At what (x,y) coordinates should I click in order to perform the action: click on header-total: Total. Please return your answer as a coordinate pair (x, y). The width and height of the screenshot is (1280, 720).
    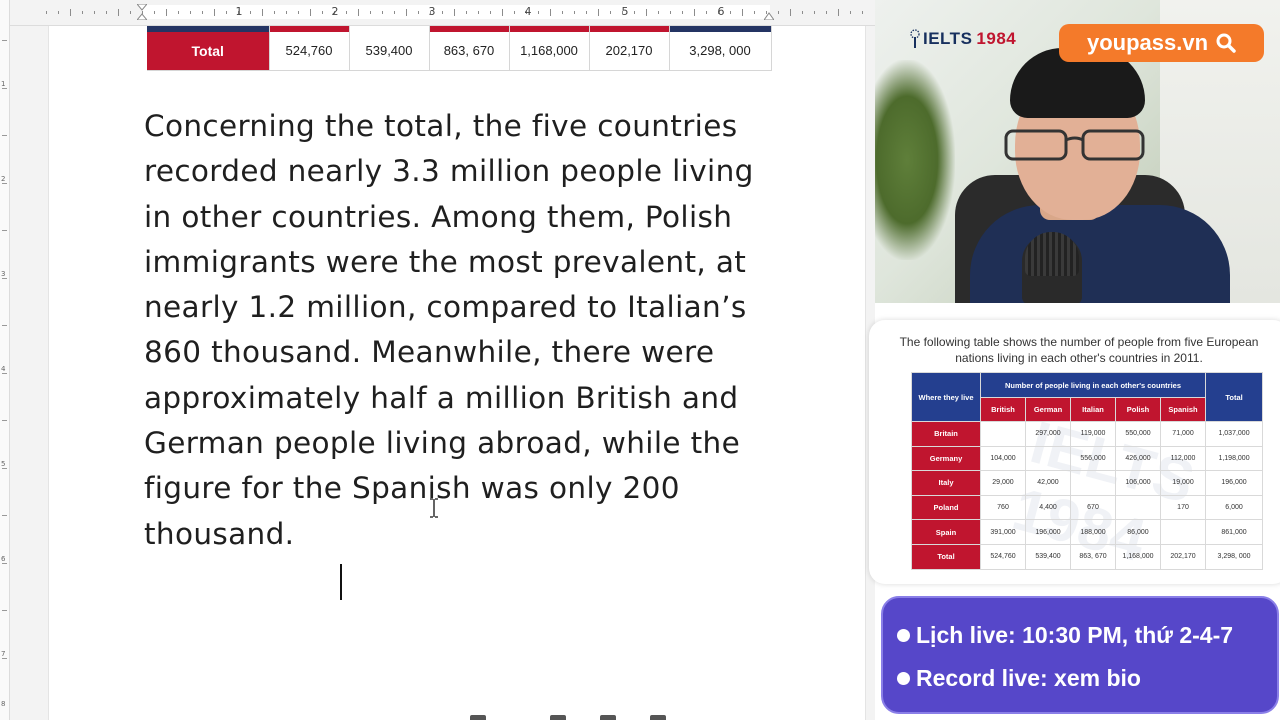
    Looking at the image, I should click on (1234, 397).